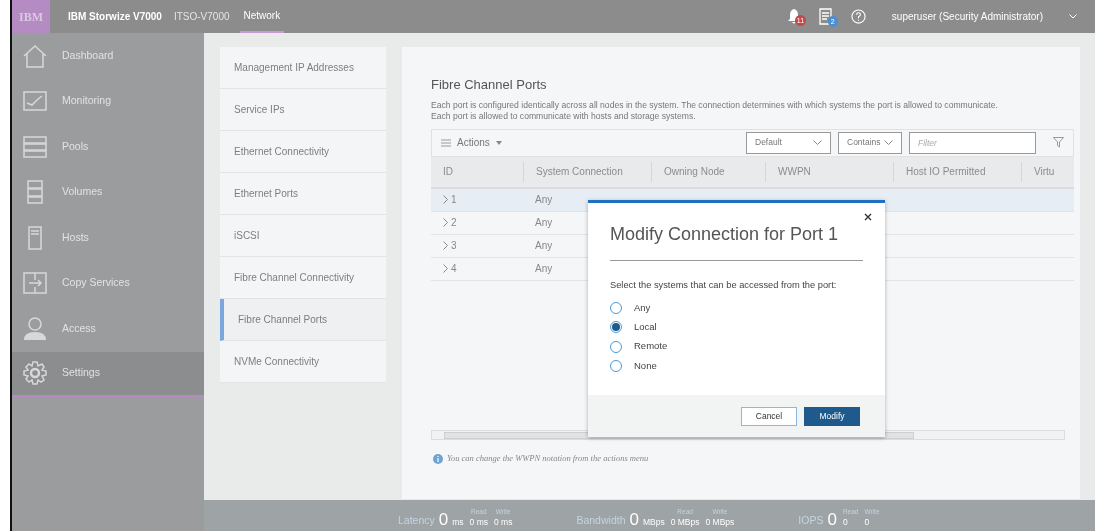  Describe the element at coordinates (416, 521) in the screenshot. I see `metric-label: Latency` at that location.